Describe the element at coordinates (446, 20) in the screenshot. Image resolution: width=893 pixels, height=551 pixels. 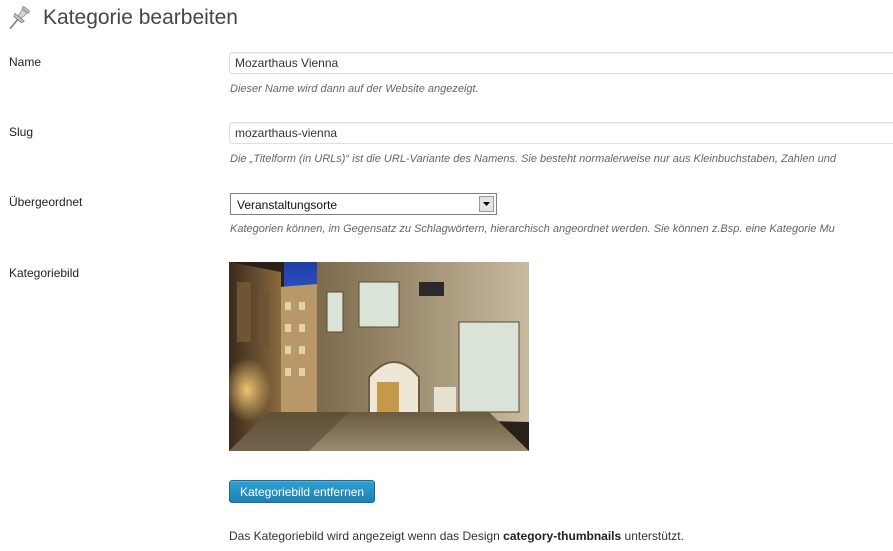
I see `page-header: Kategorie bearbeiten` at that location.